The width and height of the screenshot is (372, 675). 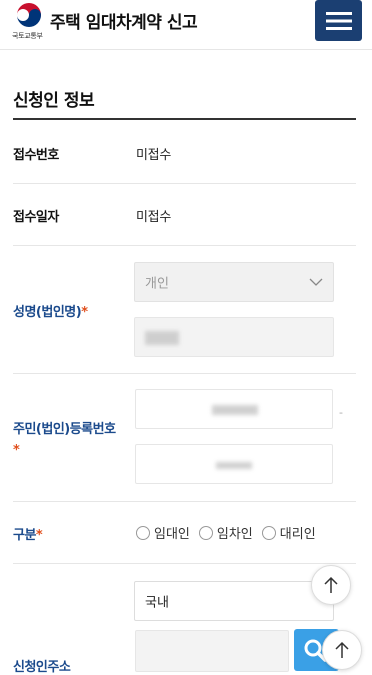 I want to click on page-title: 주택 임대차계약 신고, so click(x=124, y=23).